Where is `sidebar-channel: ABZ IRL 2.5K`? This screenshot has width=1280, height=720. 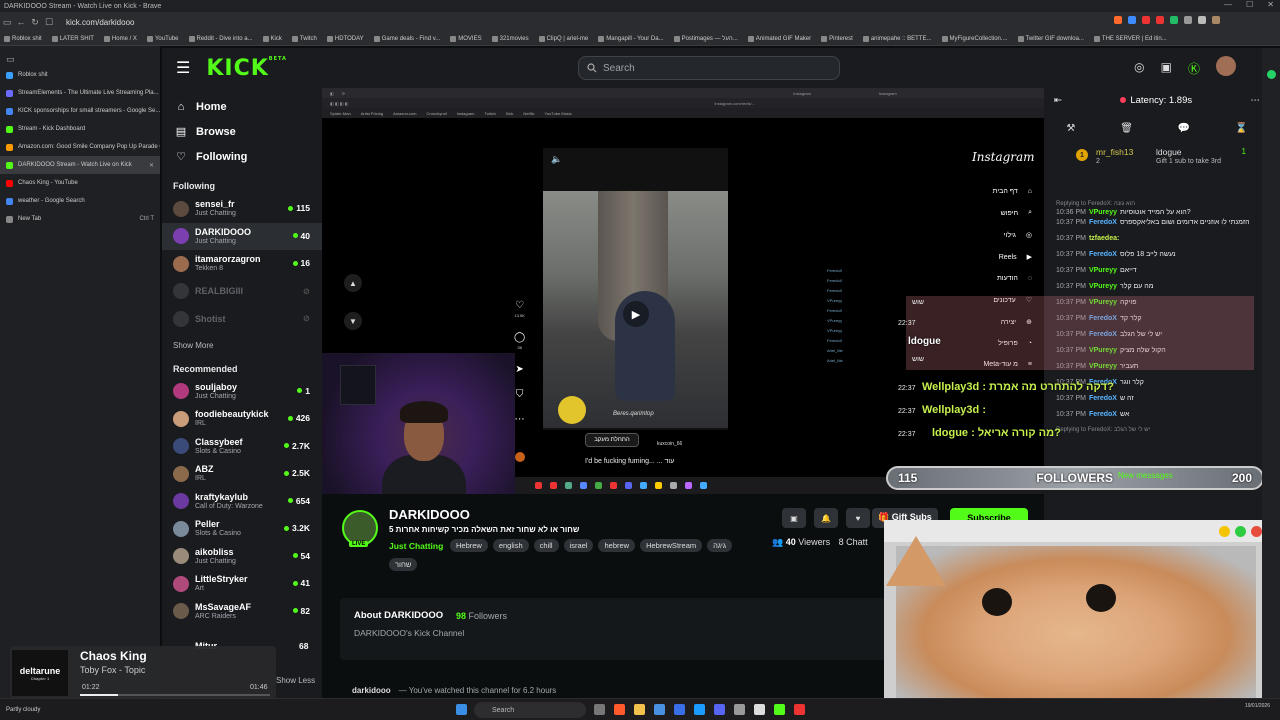
sidebar-channel: ABZ IRL 2.5K is located at coordinates (242, 474).